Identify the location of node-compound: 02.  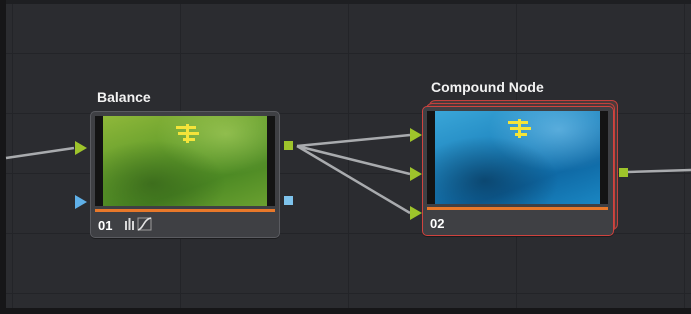
(518, 171).